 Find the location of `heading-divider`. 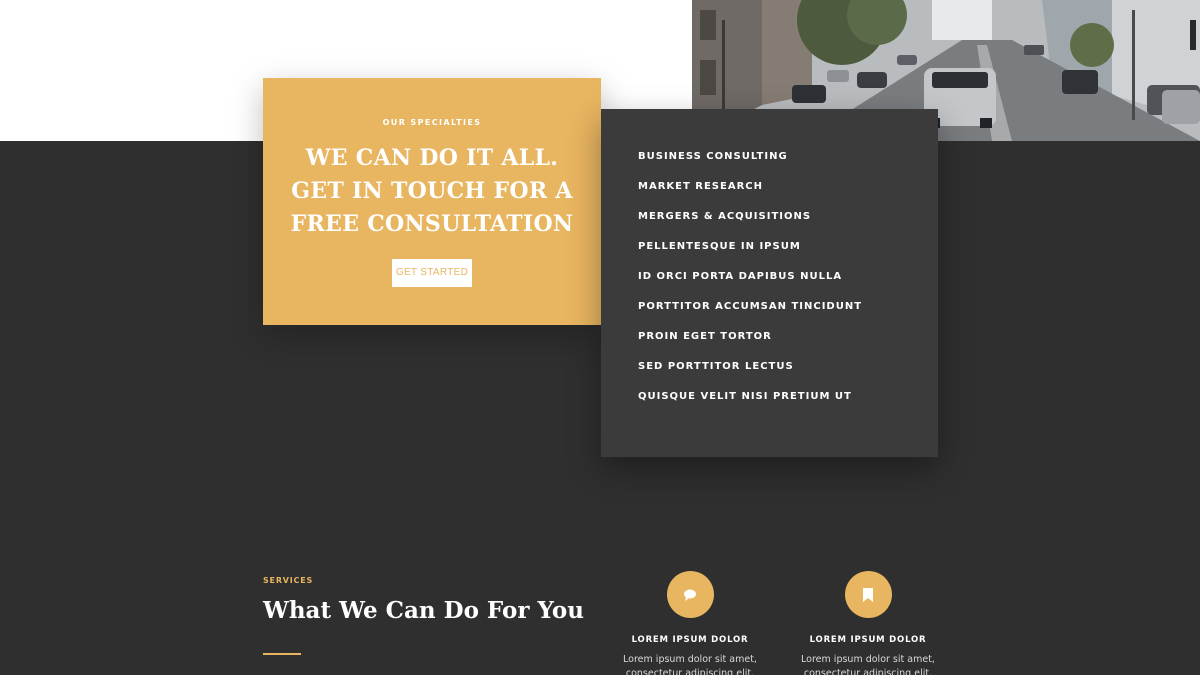

heading-divider is located at coordinates (282, 654).